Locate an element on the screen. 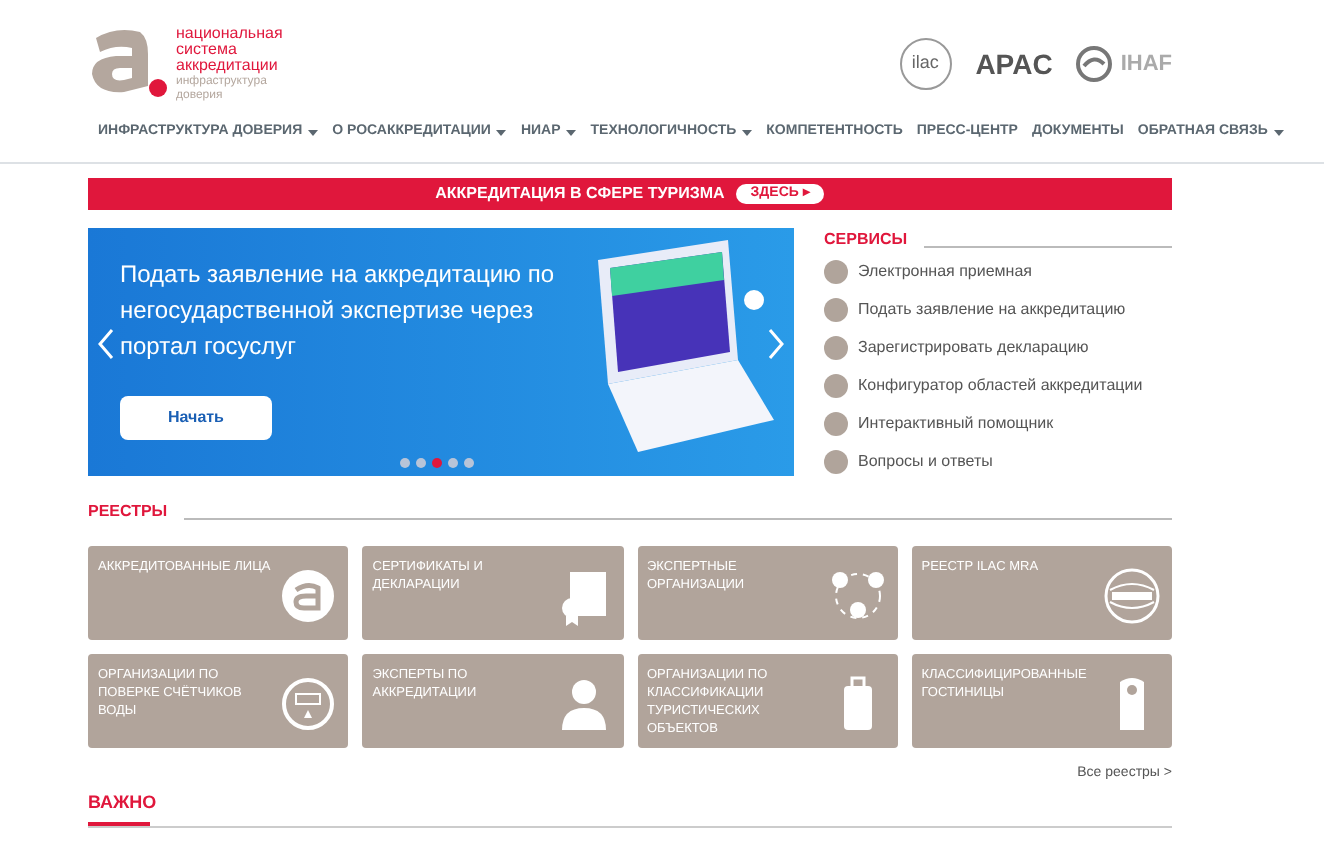  section-title: РЕЕСТРЫ is located at coordinates (128, 512).